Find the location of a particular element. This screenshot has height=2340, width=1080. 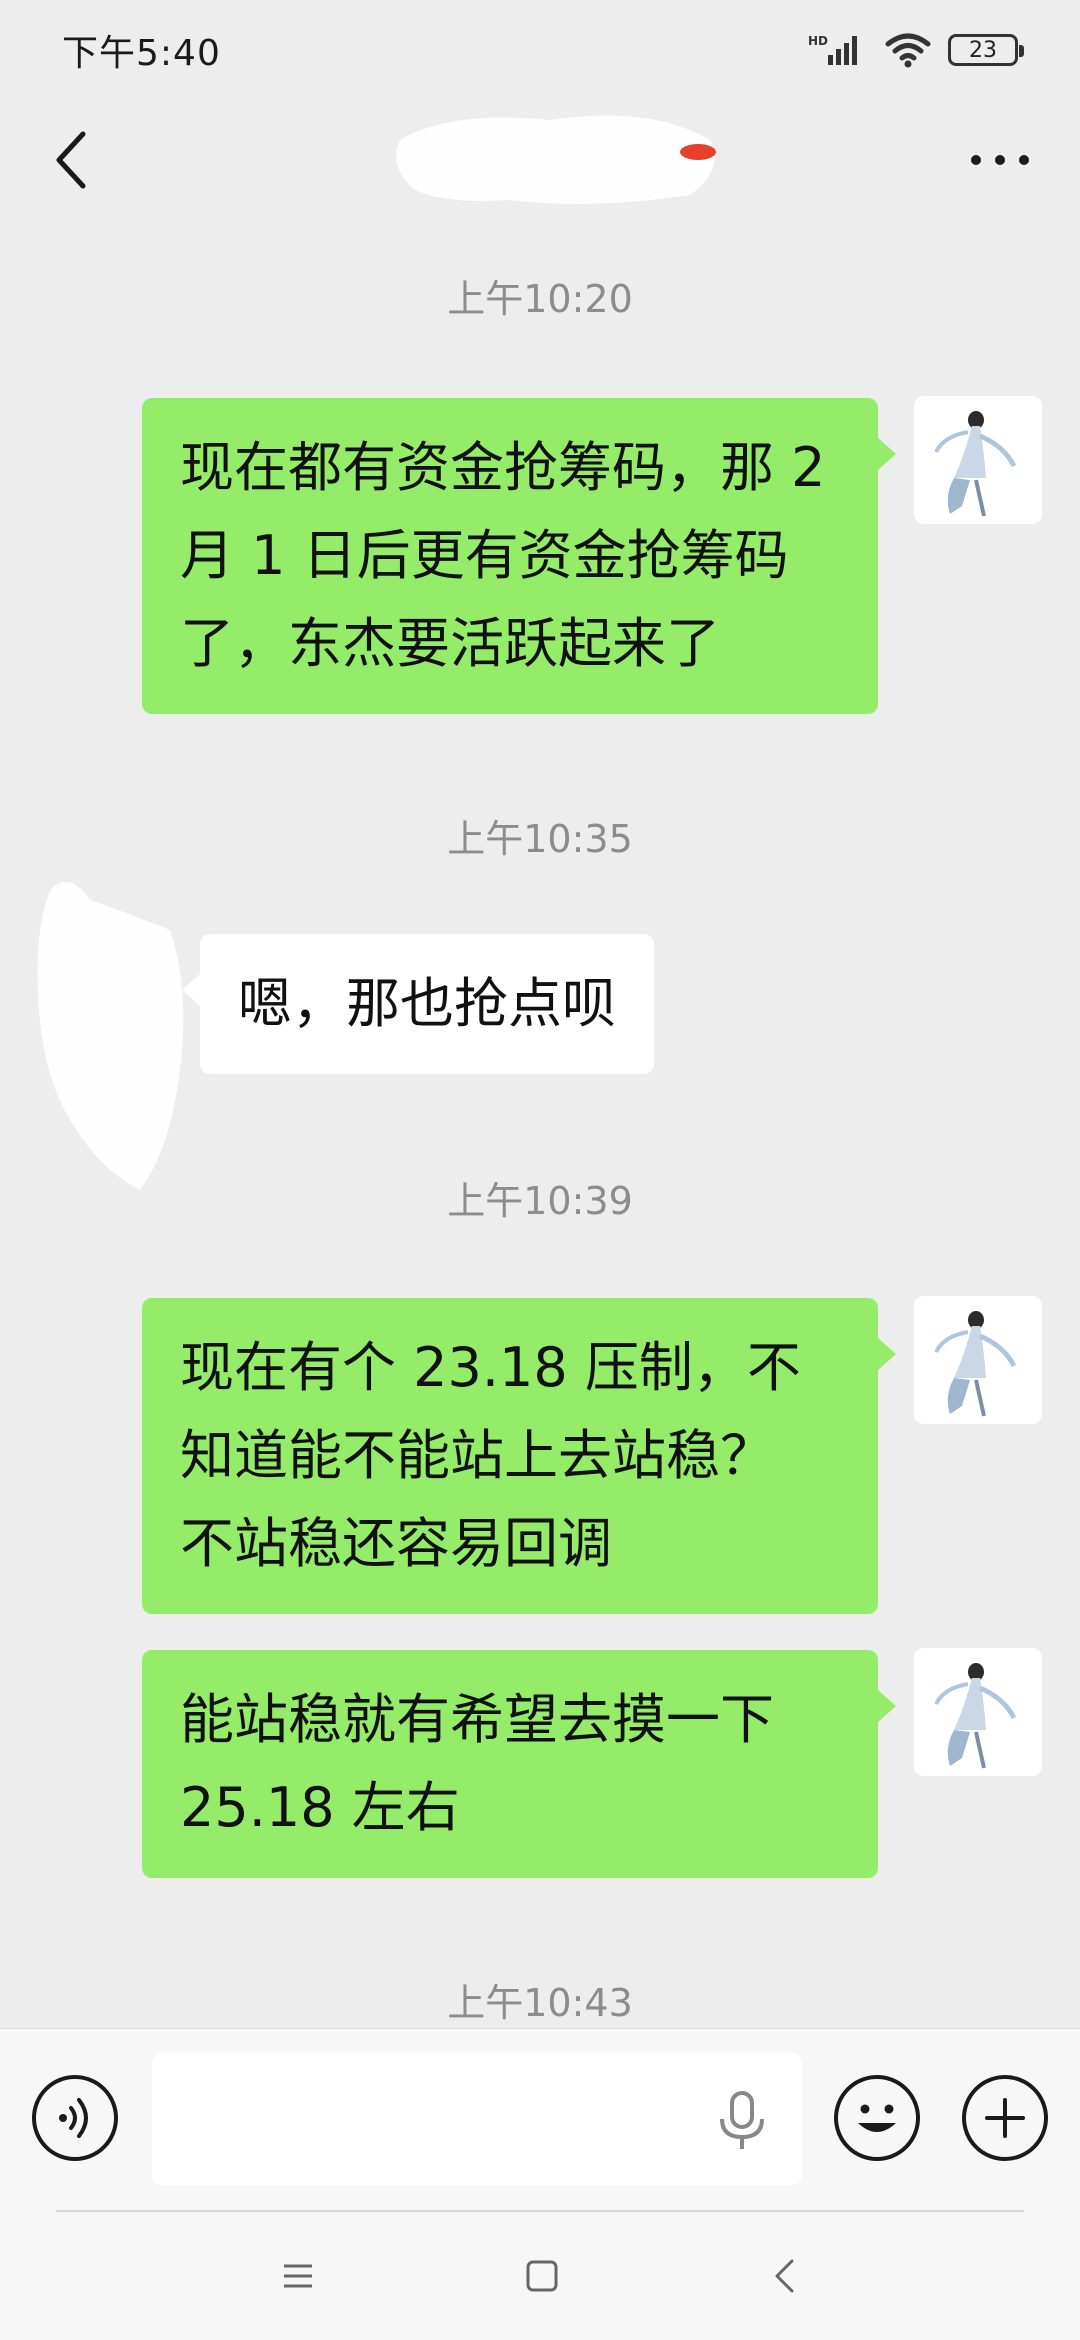

battery-level: 23 is located at coordinates (983, 50).